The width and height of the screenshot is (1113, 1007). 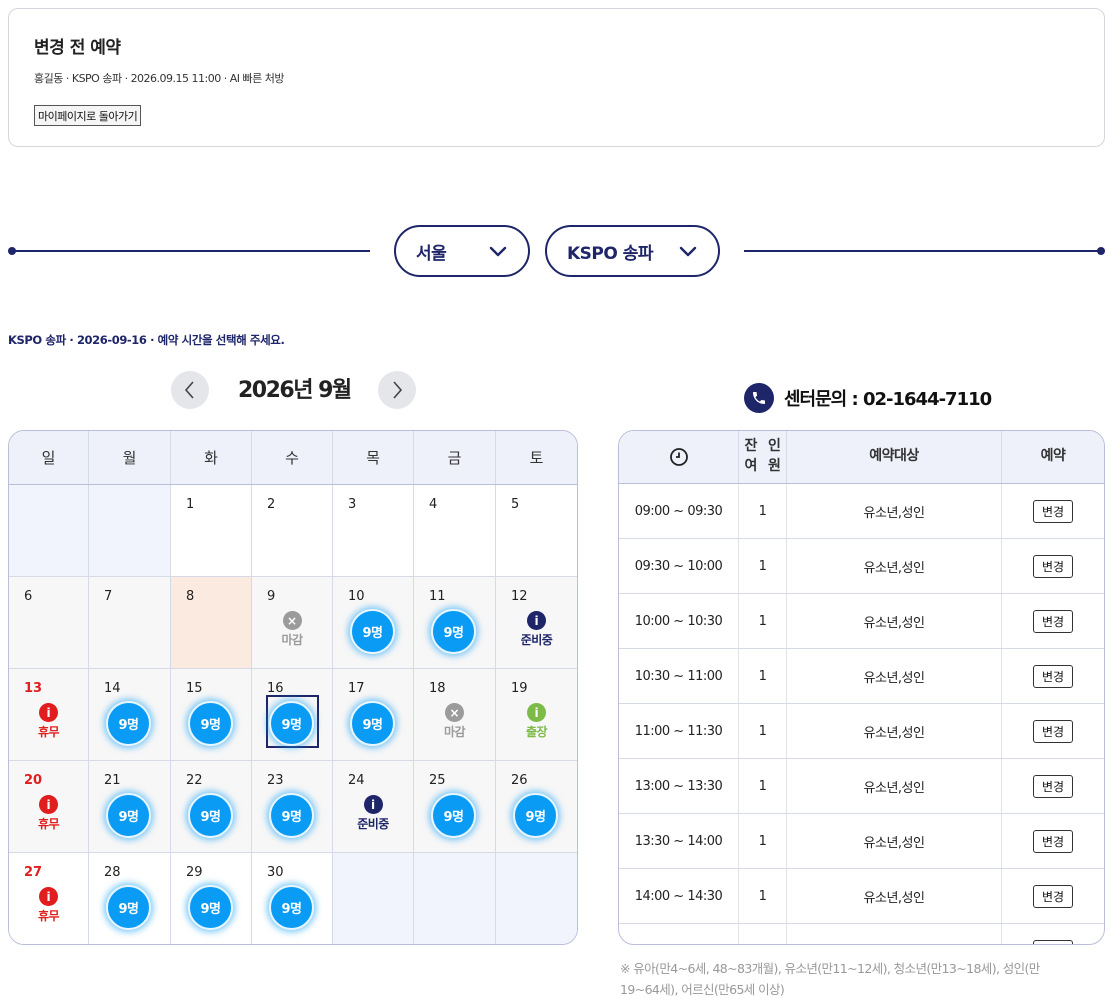 I want to click on calendar-day-cell: 28 9명, so click(x=130, y=898).